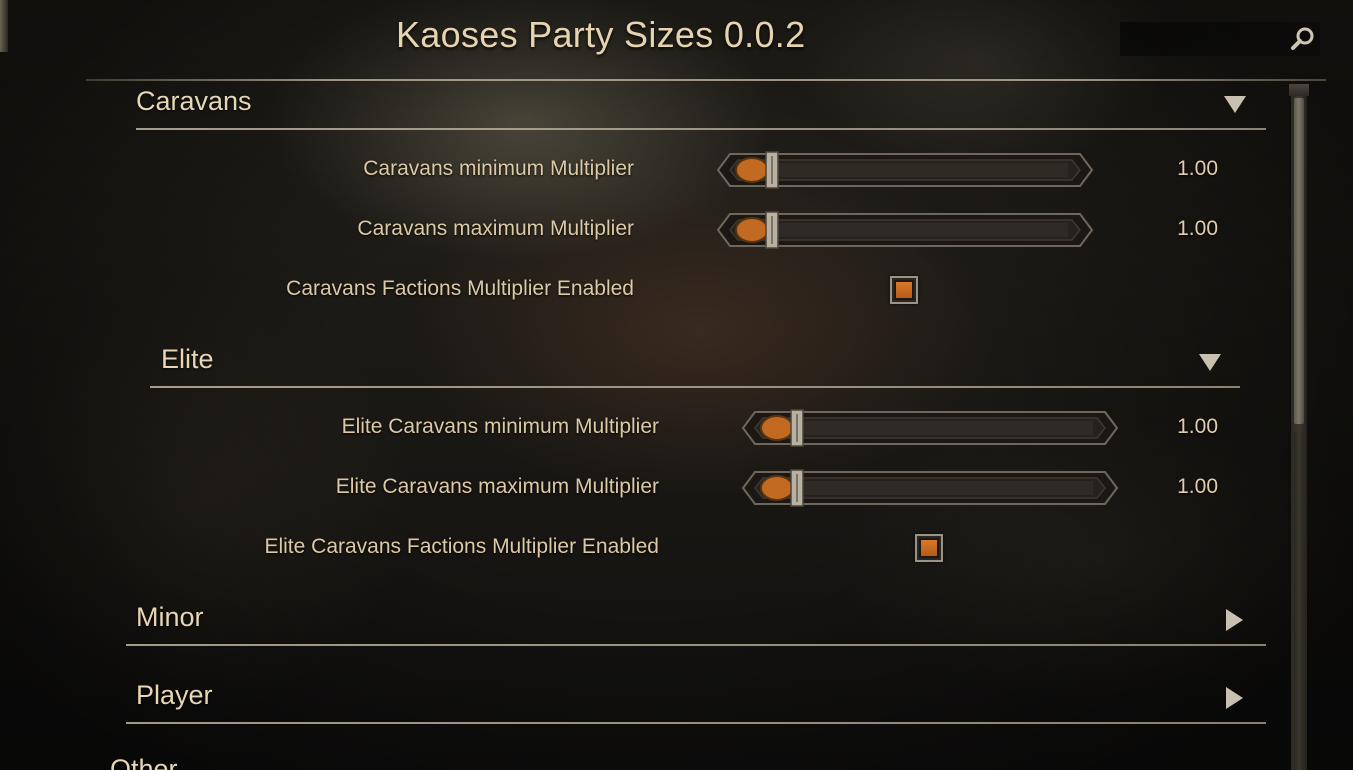  What do you see at coordinates (4, 26) in the screenshot?
I see `window-edge` at bounding box center [4, 26].